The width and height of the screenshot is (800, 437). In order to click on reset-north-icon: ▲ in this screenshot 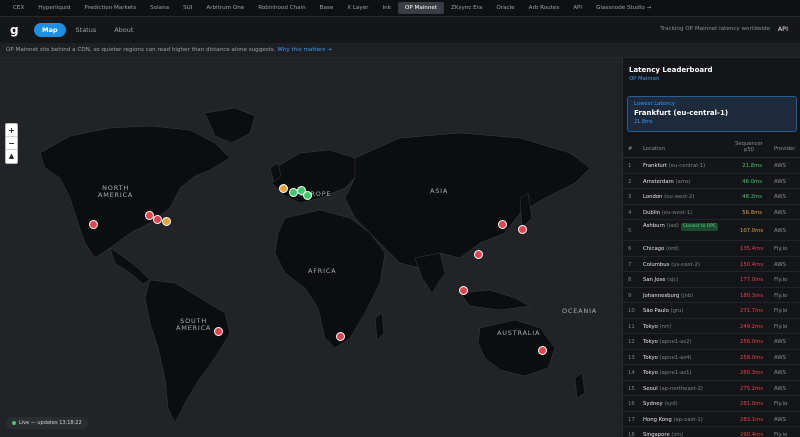, I will do `click(11, 156)`.